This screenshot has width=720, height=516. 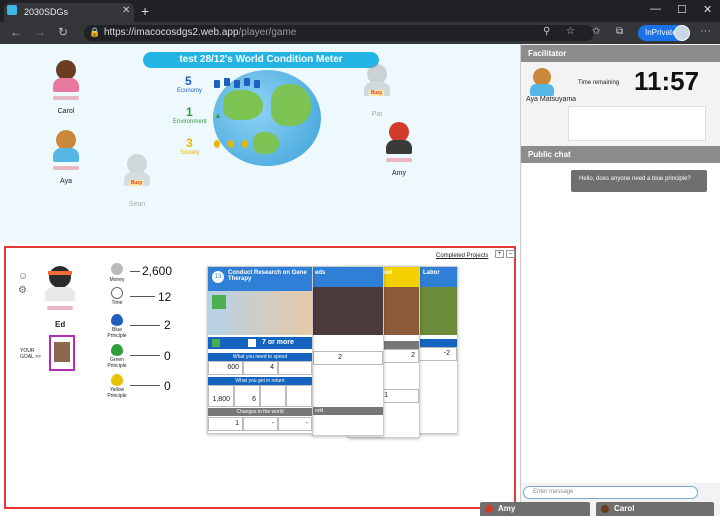 What do you see at coordinates (145, 11) in the screenshot?
I see `new-tab-icon: +` at bounding box center [145, 11].